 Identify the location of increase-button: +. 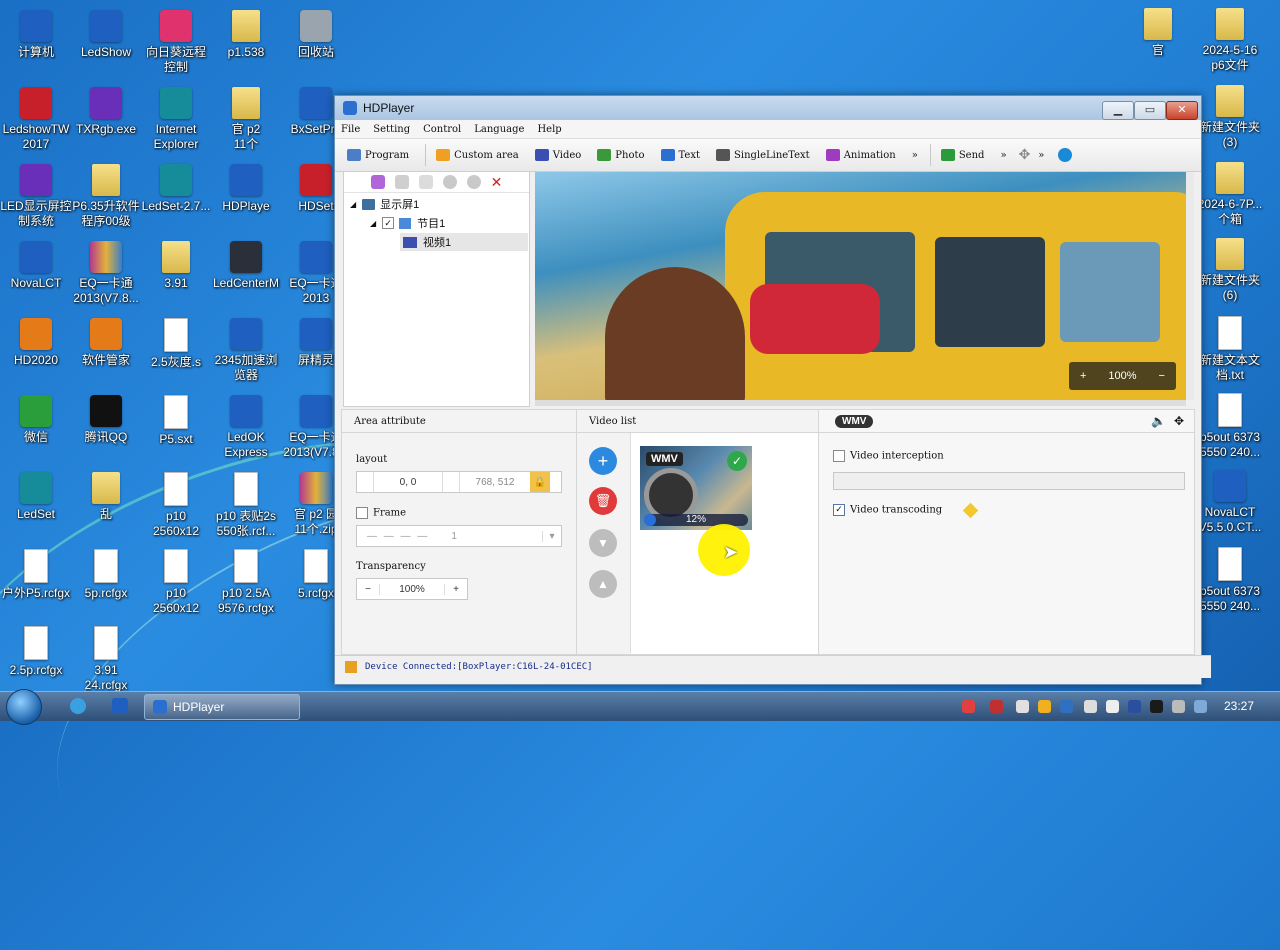
(455, 589).